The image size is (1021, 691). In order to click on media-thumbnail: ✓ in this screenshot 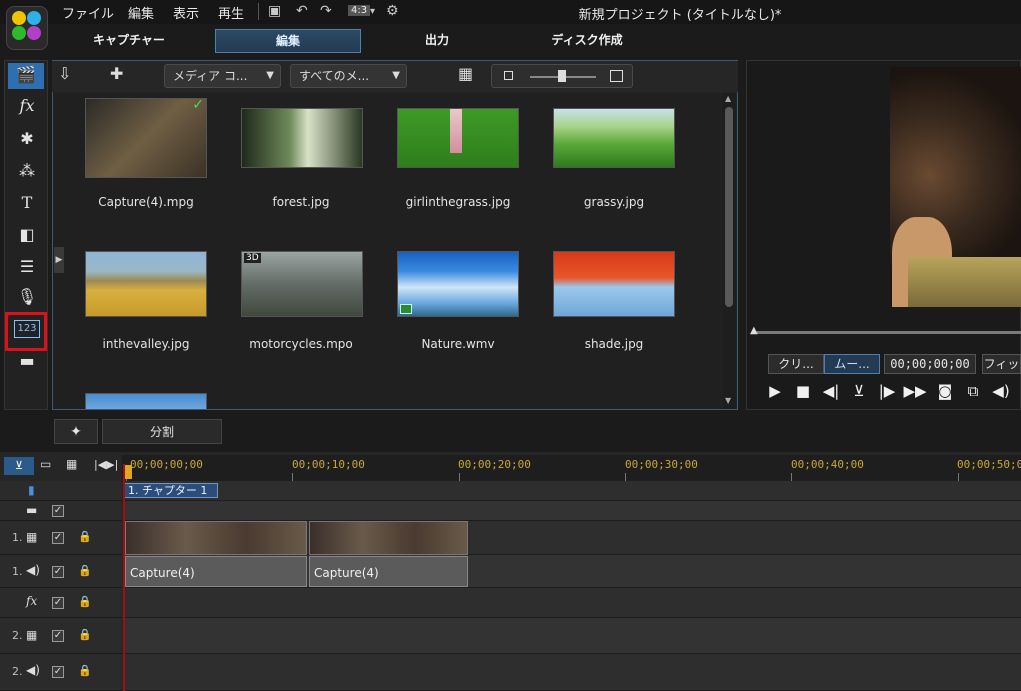, I will do `click(146, 138)`.